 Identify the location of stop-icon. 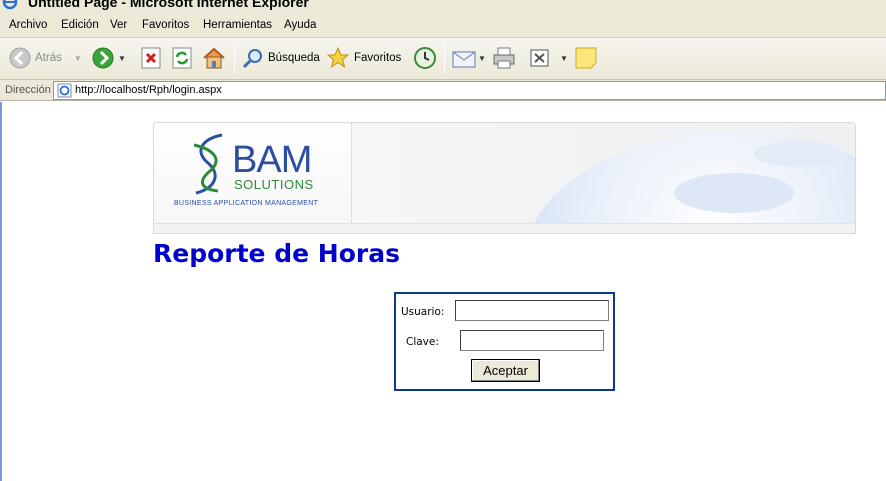
(151, 58).